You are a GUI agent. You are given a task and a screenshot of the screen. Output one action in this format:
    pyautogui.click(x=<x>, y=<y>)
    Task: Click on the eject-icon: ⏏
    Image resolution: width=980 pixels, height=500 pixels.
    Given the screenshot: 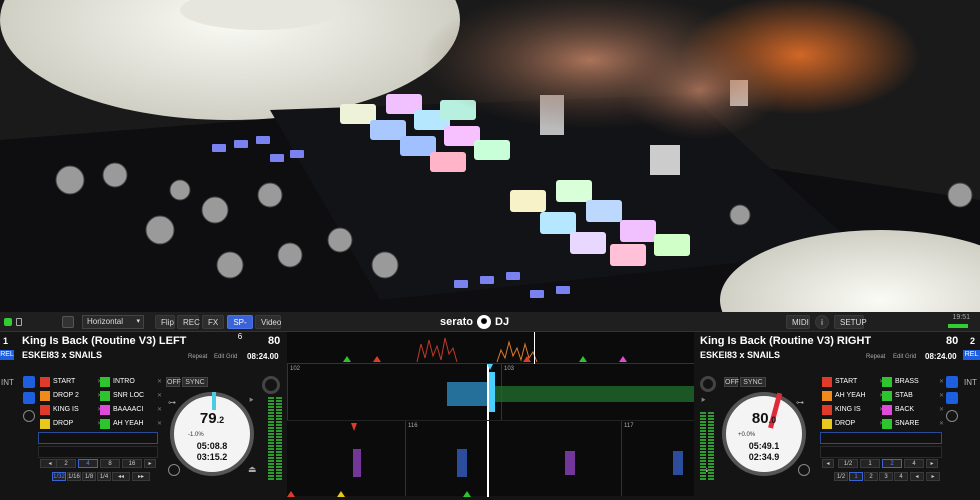 What is the action you would take?
    pyautogui.click(x=252, y=469)
    